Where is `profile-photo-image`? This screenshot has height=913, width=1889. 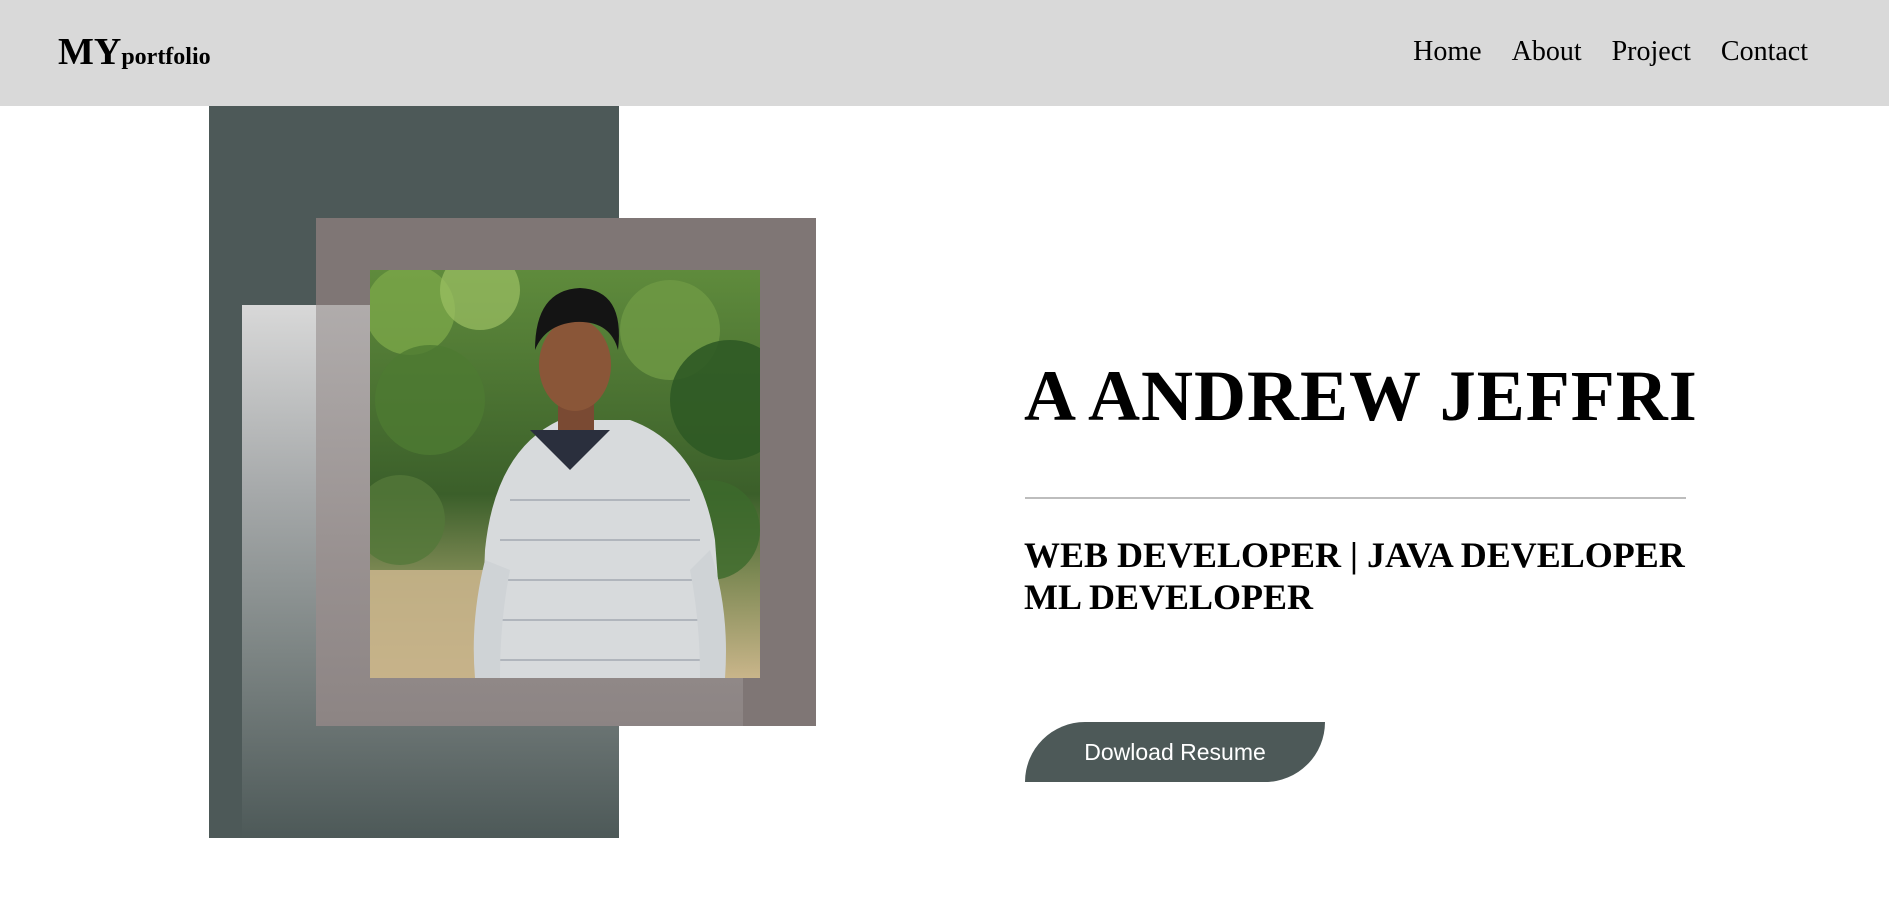 profile-photo-image is located at coordinates (565, 474).